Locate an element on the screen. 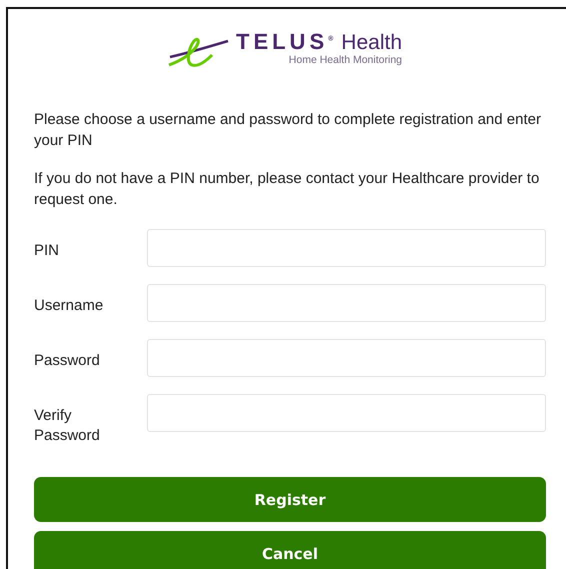 Image resolution: width=566 pixels, height=569 pixels. field-label: Username is located at coordinates (69, 306).